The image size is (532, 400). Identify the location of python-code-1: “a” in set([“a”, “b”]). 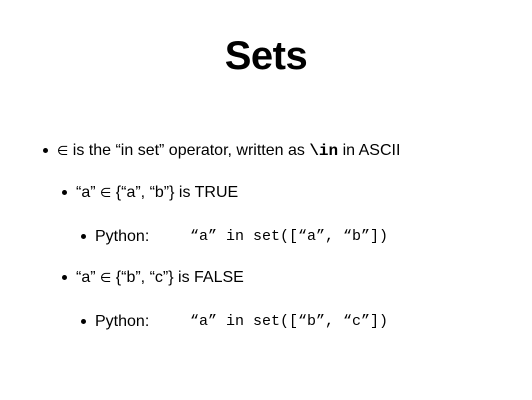
(289, 236).